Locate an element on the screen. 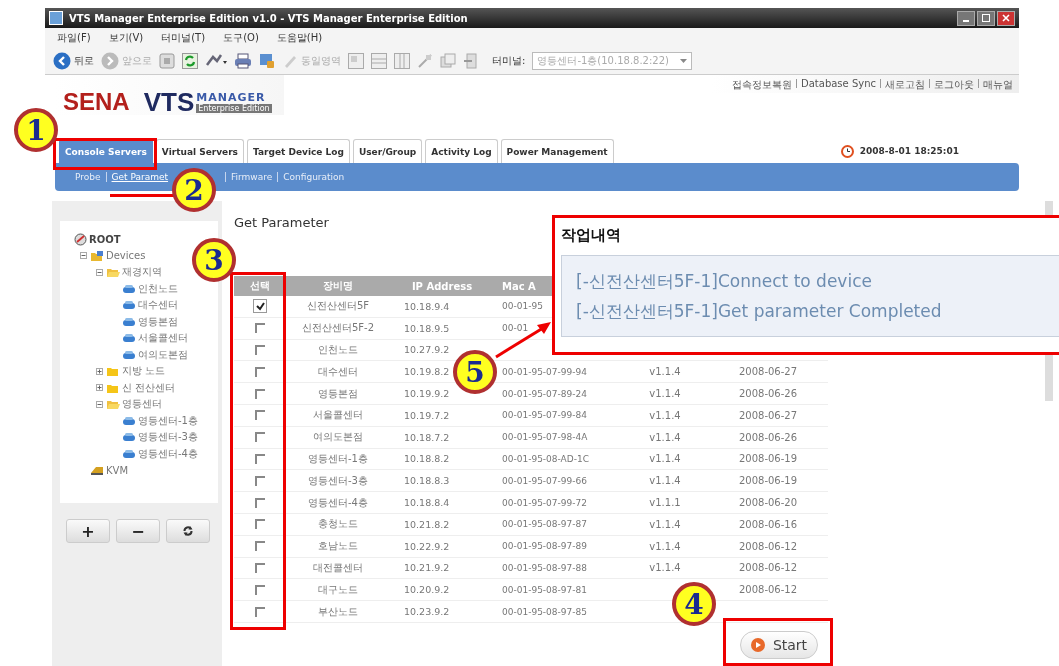 Image resolution: width=1059 pixels, height=666 pixels. caret-icon is located at coordinates (684, 61).